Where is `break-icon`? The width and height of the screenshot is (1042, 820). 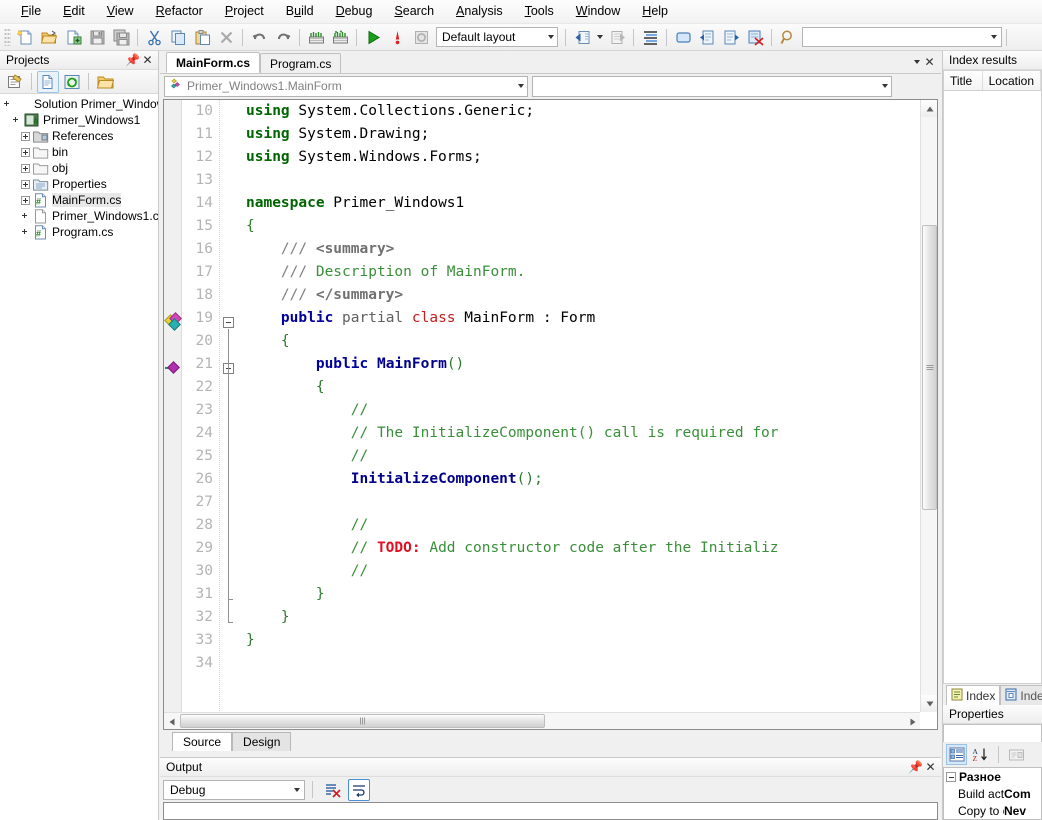
break-icon is located at coordinates (397, 37).